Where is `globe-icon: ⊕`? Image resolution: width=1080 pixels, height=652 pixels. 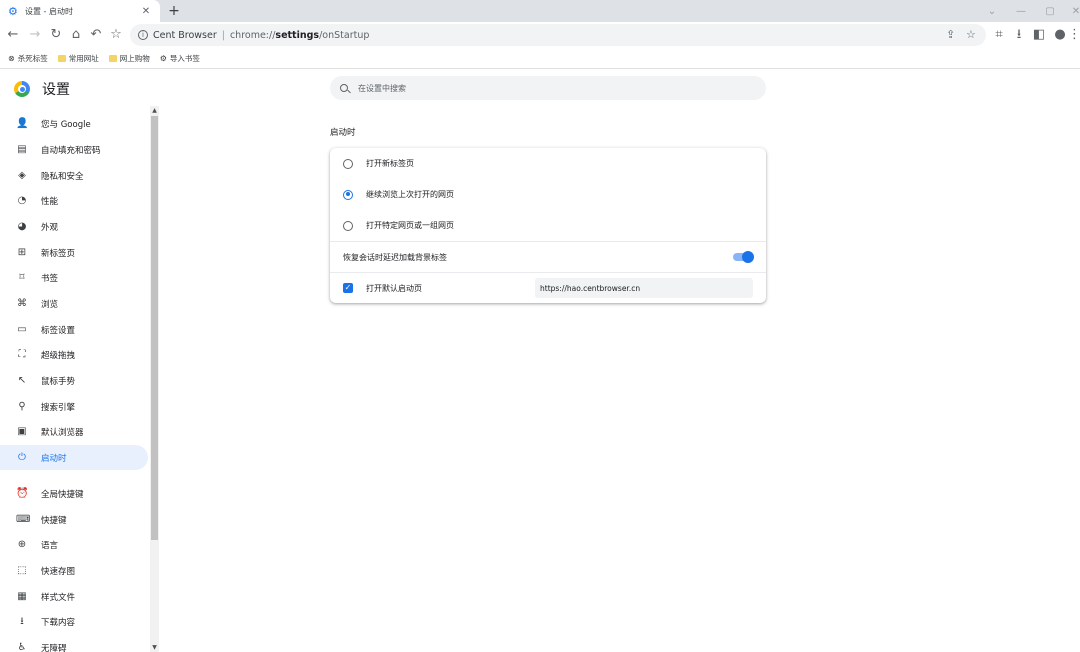
globe-icon: ⊕ is located at coordinates (22, 544).